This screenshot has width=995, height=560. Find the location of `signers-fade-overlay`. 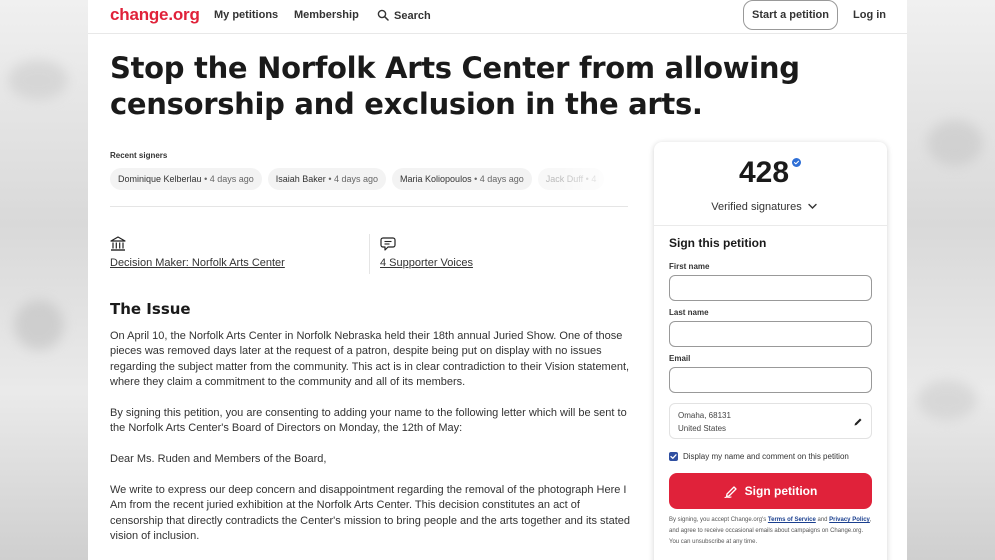

signers-fade-overlay is located at coordinates (595, 180).